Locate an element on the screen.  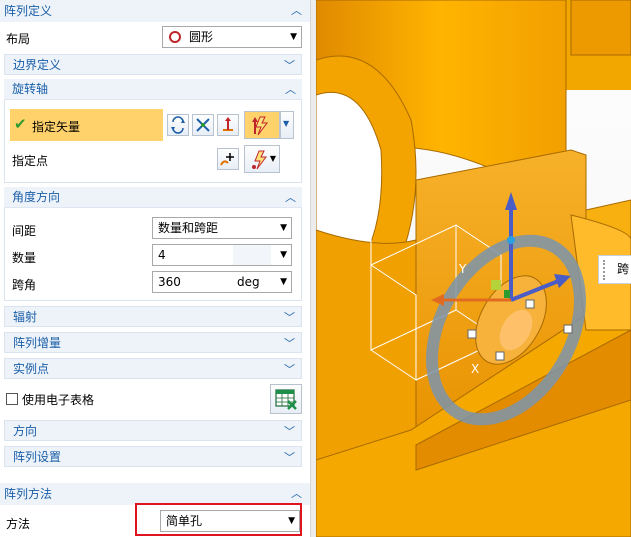
radiate-header: 辐射 ﹀ is located at coordinates (153, 316).